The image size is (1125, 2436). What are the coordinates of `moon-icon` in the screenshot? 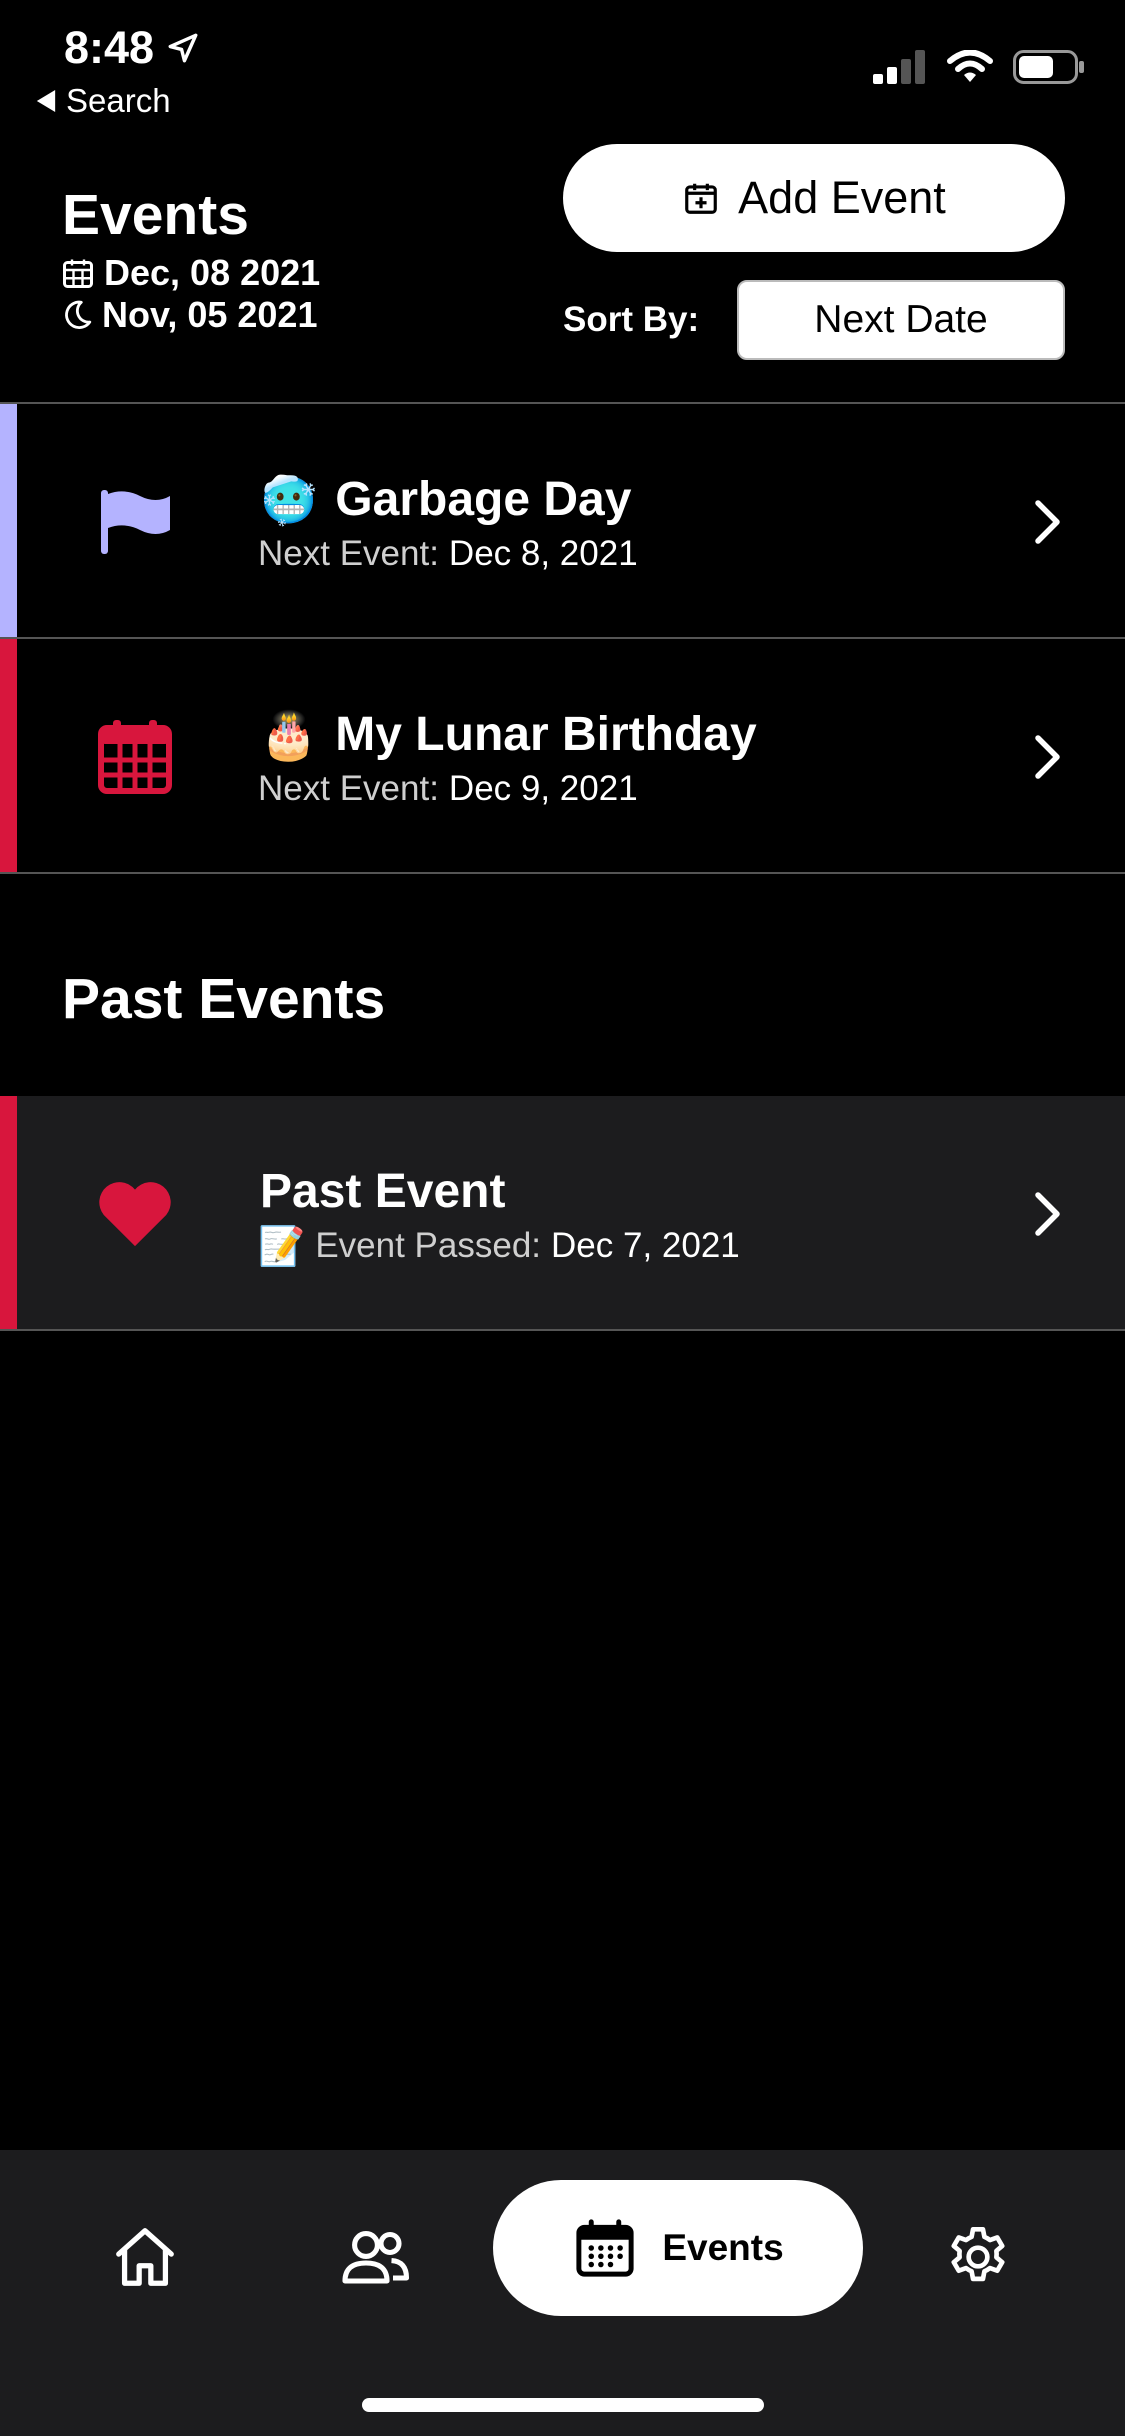 It's located at (78, 314).